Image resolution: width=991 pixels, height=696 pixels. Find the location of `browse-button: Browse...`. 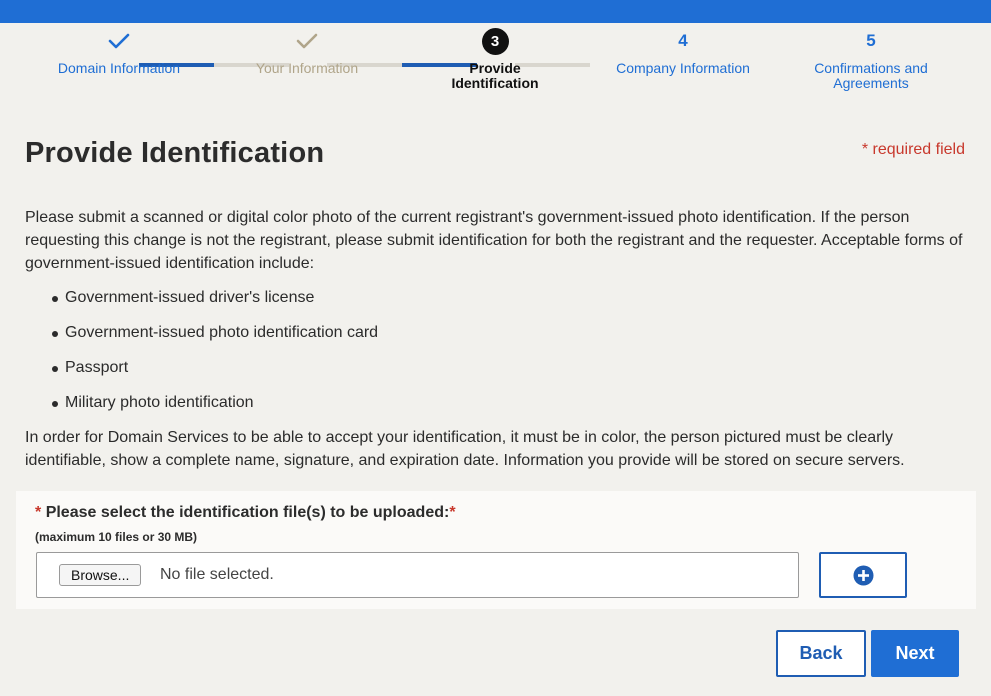

browse-button: Browse... is located at coordinates (100, 575).